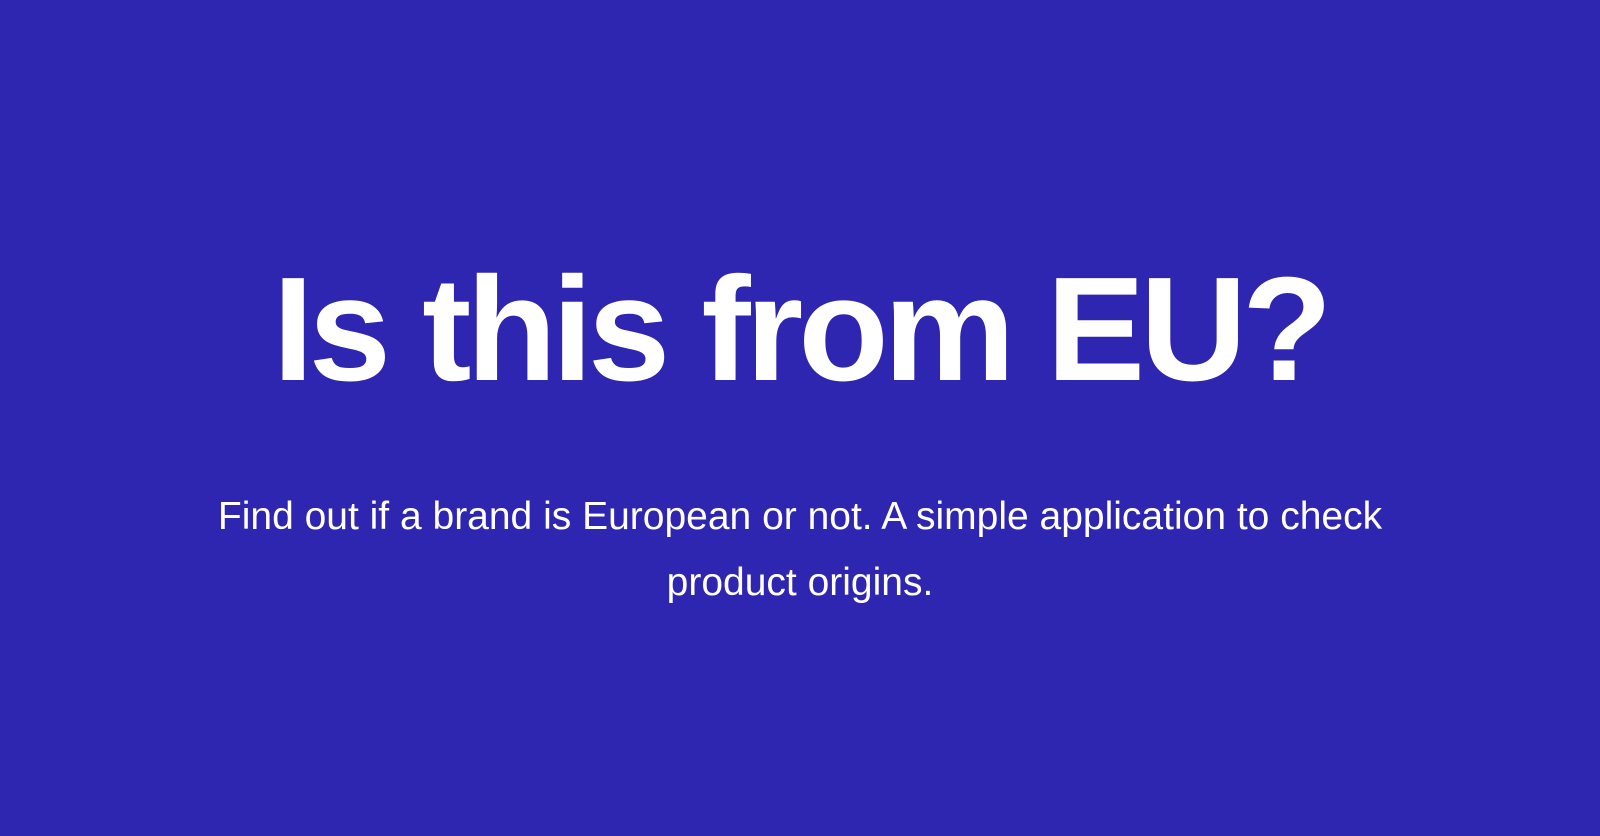  Describe the element at coordinates (802, 329) in the screenshot. I see `page-title: Is this from EU?` at that location.